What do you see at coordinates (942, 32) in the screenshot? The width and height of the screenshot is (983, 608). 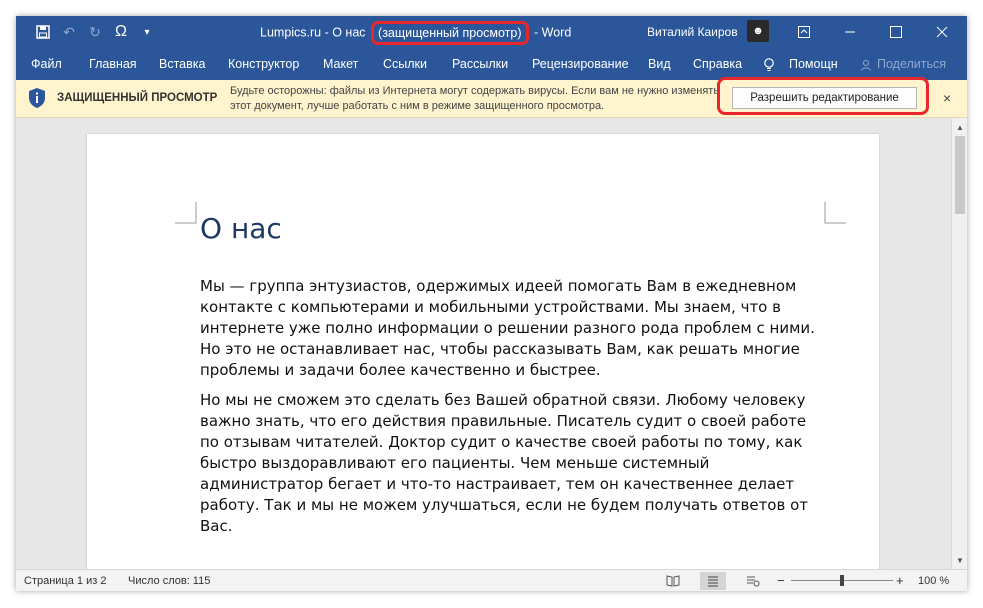 I see `close-icon` at bounding box center [942, 32].